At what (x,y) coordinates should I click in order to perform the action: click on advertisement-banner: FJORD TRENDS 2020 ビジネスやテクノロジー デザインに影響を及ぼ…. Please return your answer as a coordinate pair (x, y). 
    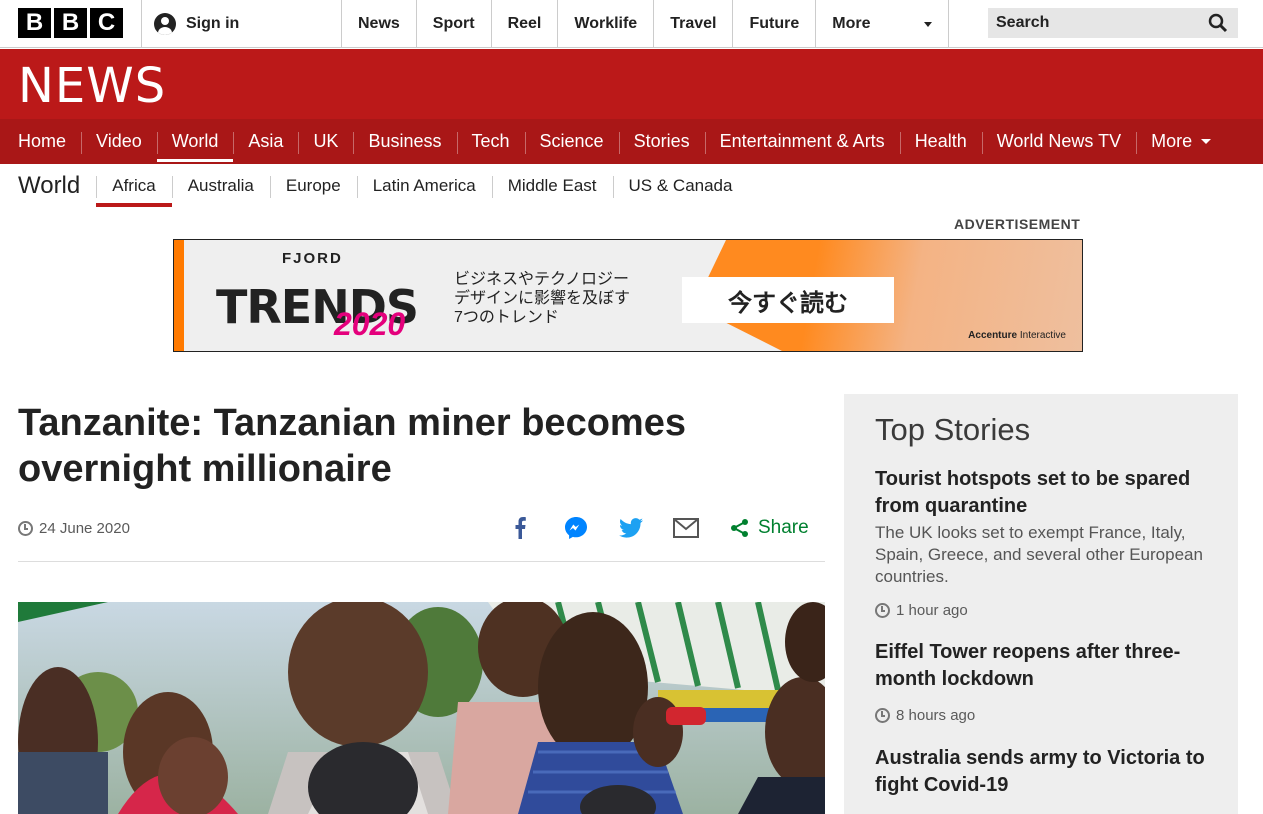
    Looking at the image, I should click on (628, 295).